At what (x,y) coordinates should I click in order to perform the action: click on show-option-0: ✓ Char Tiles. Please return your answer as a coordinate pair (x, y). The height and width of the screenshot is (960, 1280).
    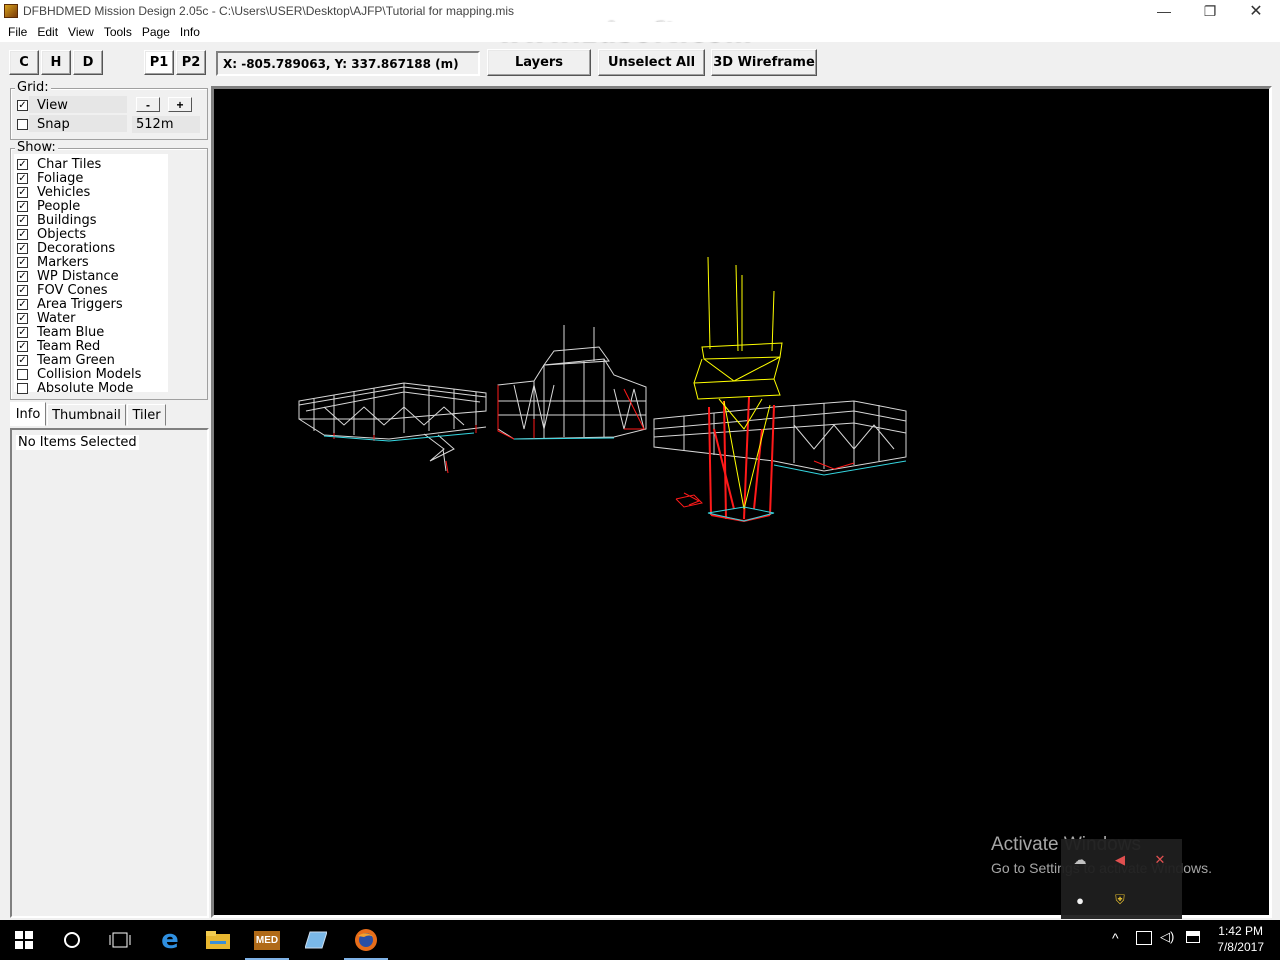
    Looking at the image, I should click on (59, 164).